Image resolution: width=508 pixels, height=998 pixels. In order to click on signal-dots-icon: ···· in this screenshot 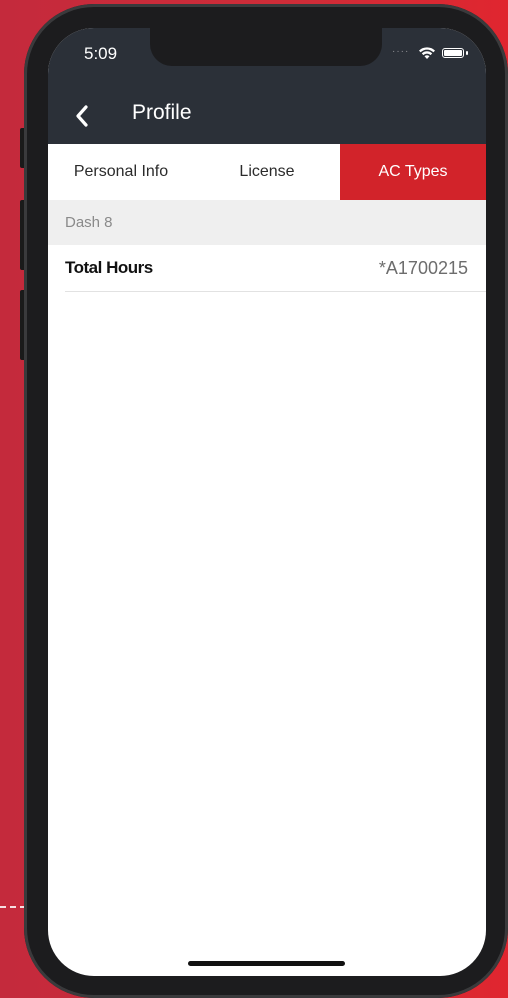, I will do `click(401, 51)`.